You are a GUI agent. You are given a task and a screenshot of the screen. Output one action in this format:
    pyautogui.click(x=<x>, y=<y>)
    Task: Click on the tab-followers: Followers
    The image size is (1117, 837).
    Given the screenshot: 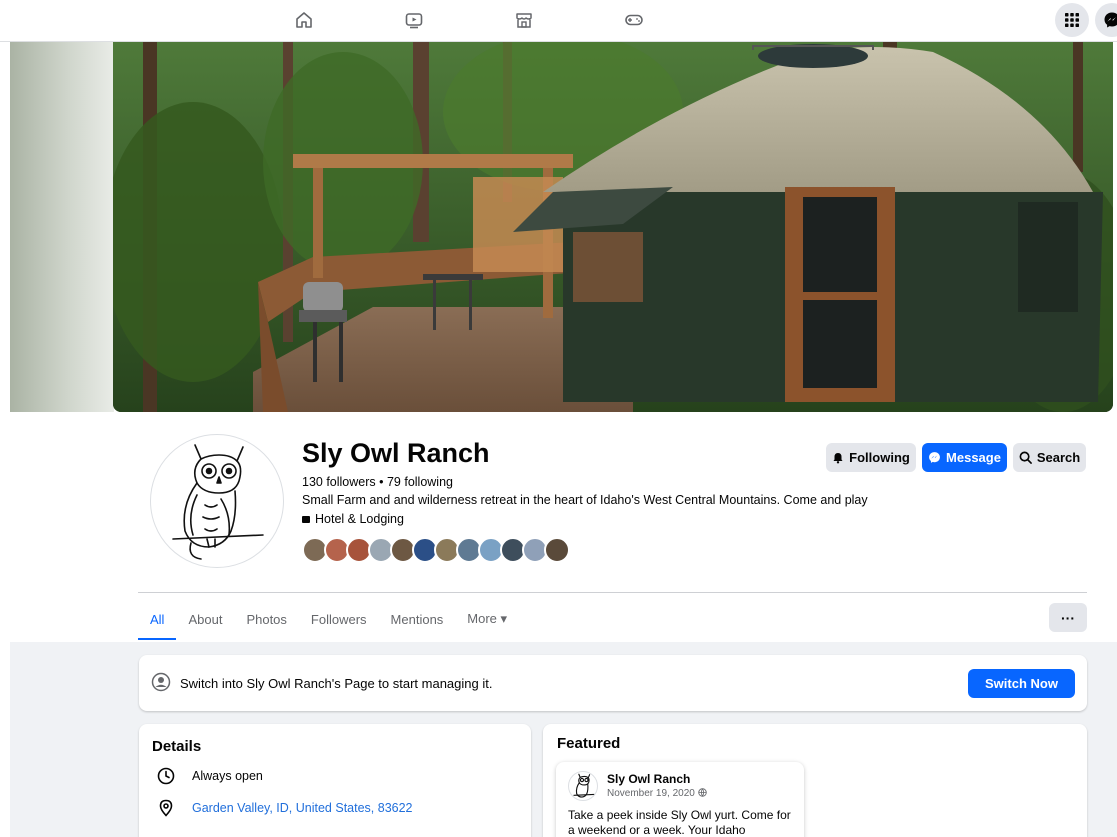 What is the action you would take?
    pyautogui.click(x=339, y=619)
    